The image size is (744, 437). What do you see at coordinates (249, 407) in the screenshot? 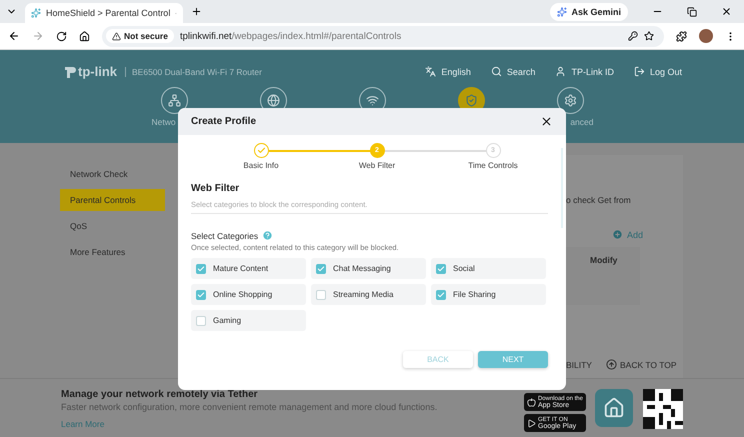
I see `footer-text: Faster network configuration, more convenient remote management and more cloud functions.` at bounding box center [249, 407].